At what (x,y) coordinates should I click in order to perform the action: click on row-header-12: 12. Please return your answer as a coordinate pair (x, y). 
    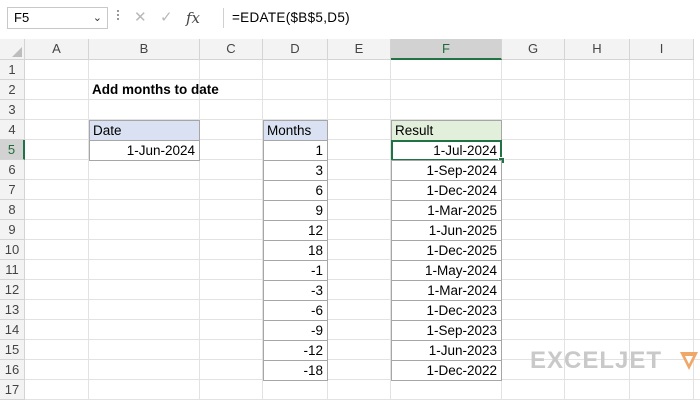
    Looking at the image, I should click on (12, 290).